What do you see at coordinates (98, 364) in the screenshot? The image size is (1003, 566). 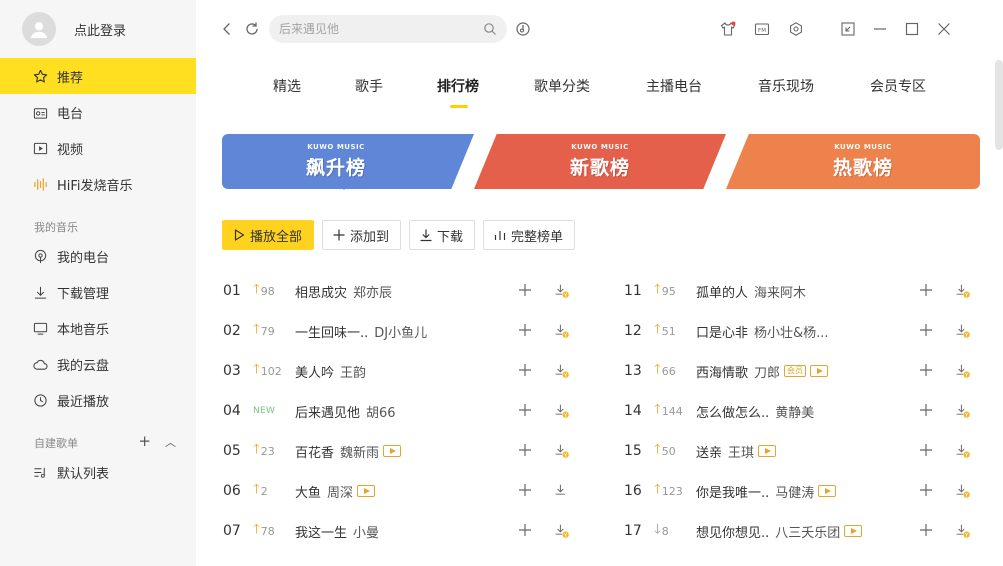 I see `sidebar-item-cloud: 我的云盘` at bounding box center [98, 364].